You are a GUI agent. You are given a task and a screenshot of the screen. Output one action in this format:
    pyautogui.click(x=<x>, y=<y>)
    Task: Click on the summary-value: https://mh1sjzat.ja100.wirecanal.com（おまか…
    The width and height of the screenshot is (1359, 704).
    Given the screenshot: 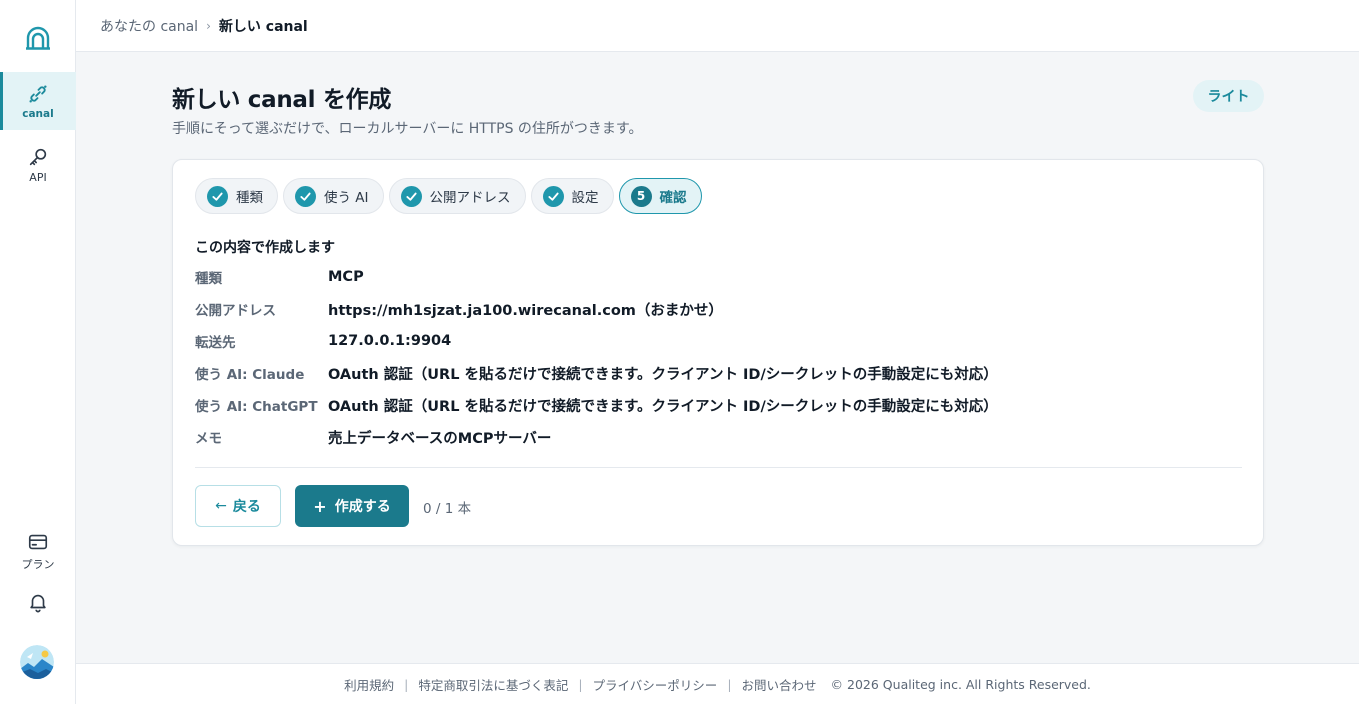 What is the action you would take?
    pyautogui.click(x=525, y=310)
    